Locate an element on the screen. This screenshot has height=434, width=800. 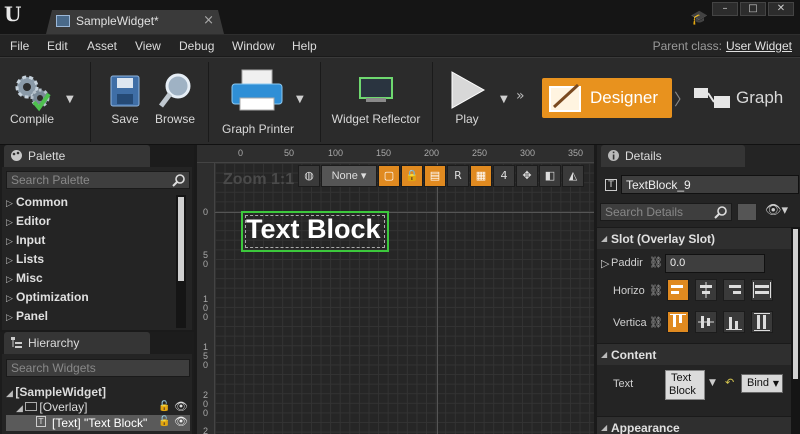
v-align-fill-button is located at coordinates (762, 322).